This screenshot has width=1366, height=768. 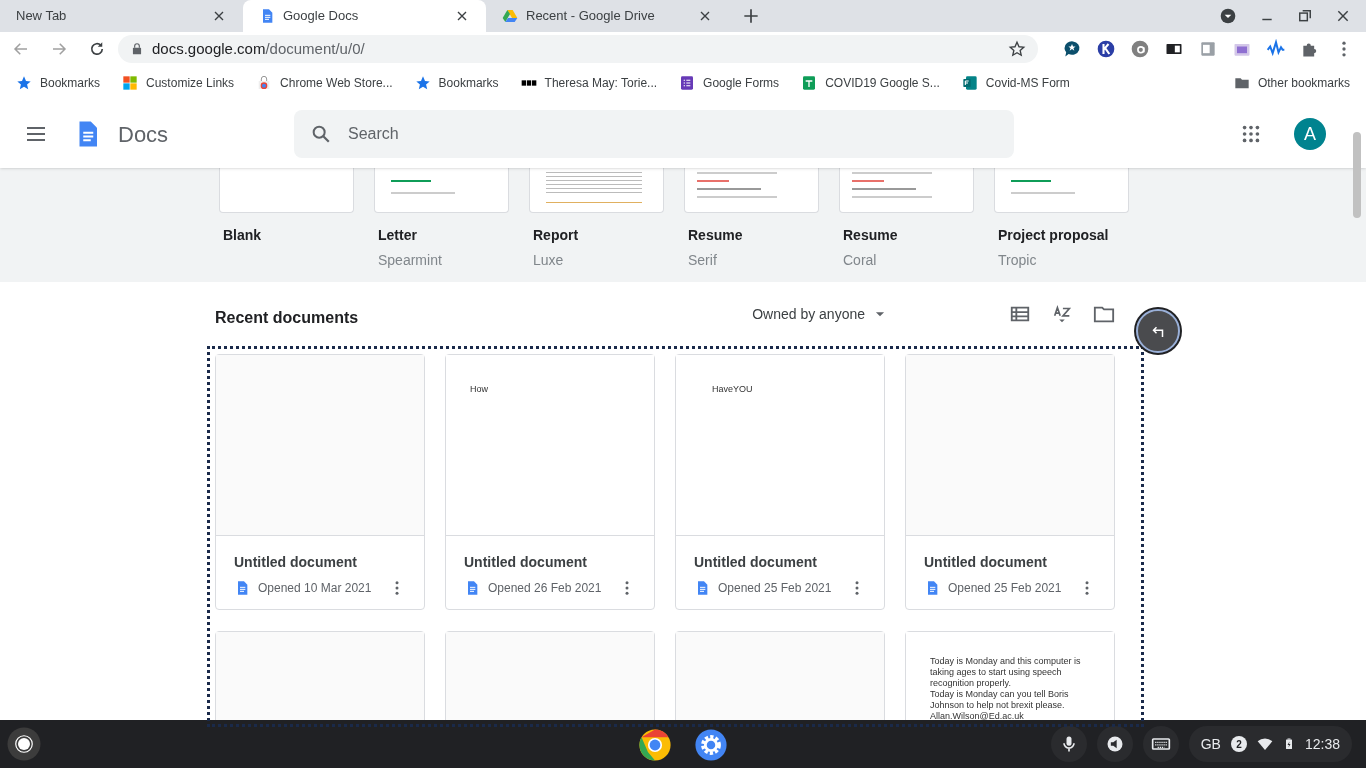 What do you see at coordinates (655, 745) in the screenshot?
I see `browser-logo-icon` at bounding box center [655, 745].